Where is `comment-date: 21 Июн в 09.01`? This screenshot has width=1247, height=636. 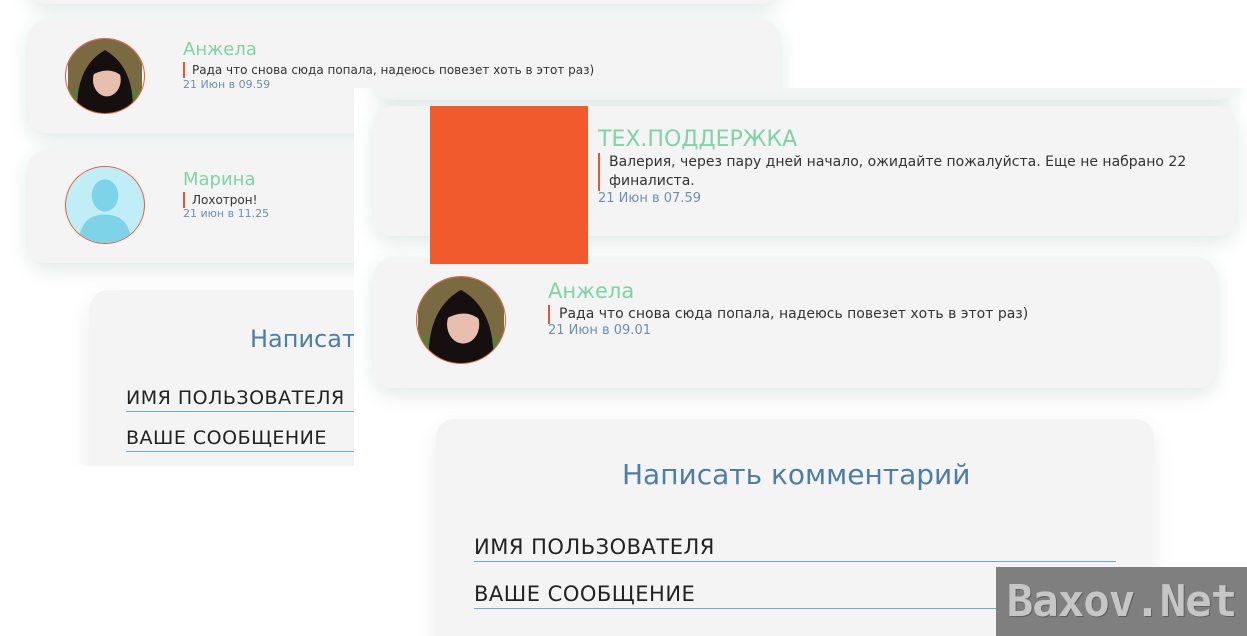 comment-date: 21 Июн в 09.01 is located at coordinates (599, 330).